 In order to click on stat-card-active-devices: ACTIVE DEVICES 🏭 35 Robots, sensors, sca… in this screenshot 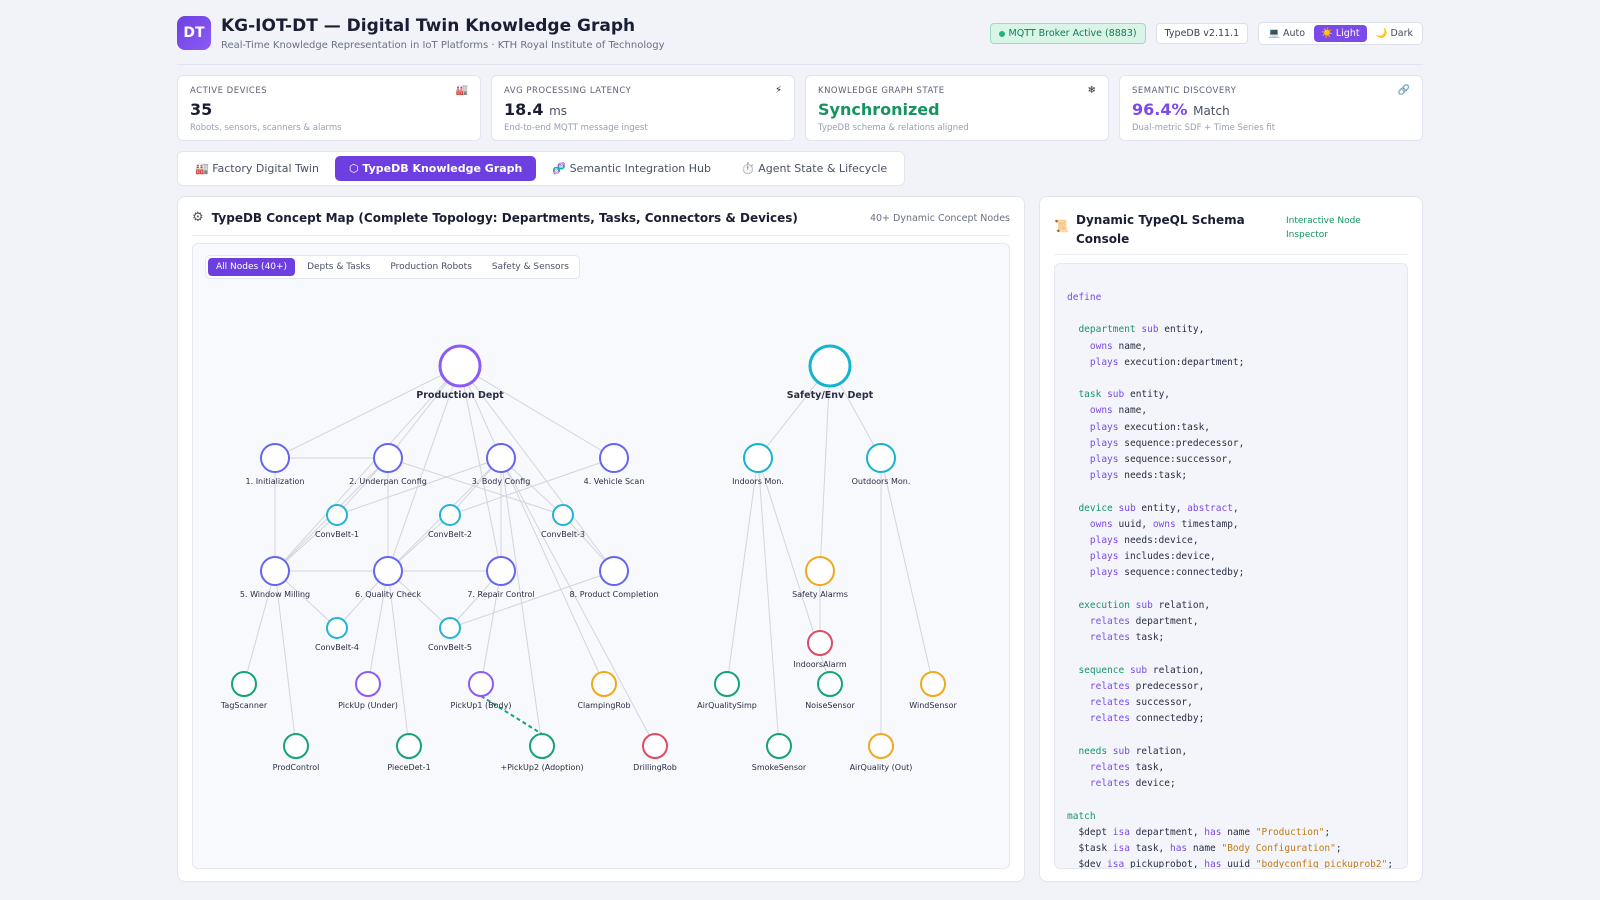, I will do `click(329, 108)`.